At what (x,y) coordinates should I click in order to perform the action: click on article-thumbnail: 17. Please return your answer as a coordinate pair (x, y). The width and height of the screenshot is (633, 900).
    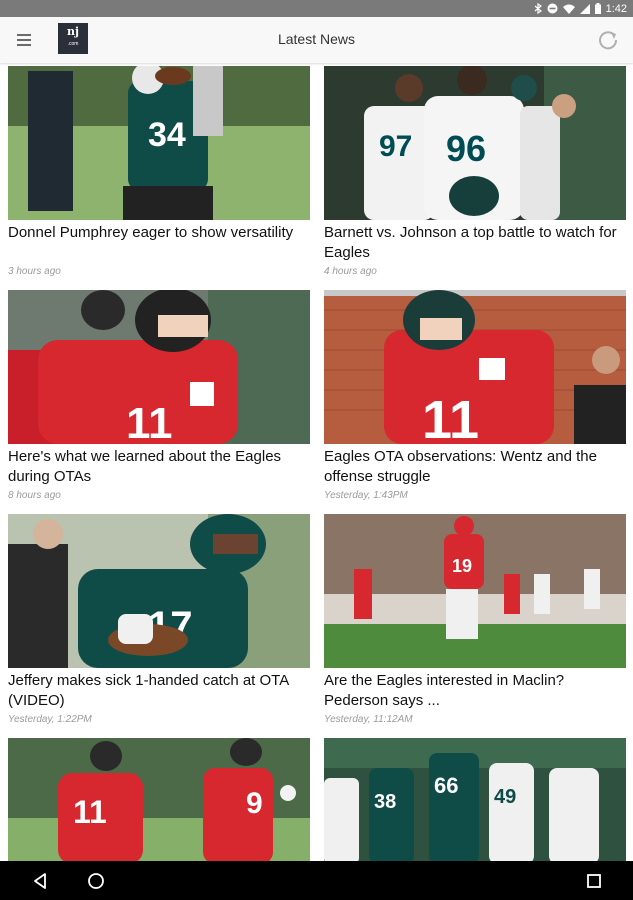
    Looking at the image, I should click on (159, 591).